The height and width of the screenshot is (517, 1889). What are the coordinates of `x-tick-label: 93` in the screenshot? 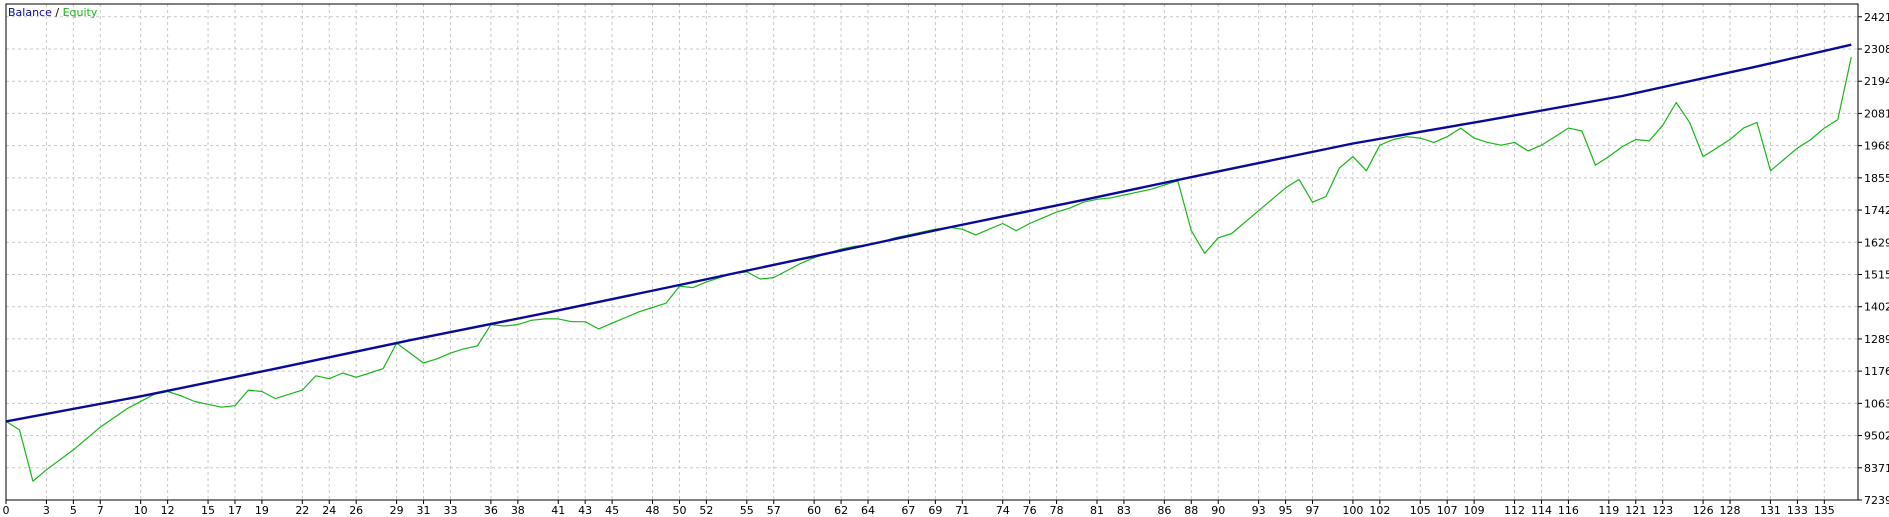 It's located at (1259, 510).